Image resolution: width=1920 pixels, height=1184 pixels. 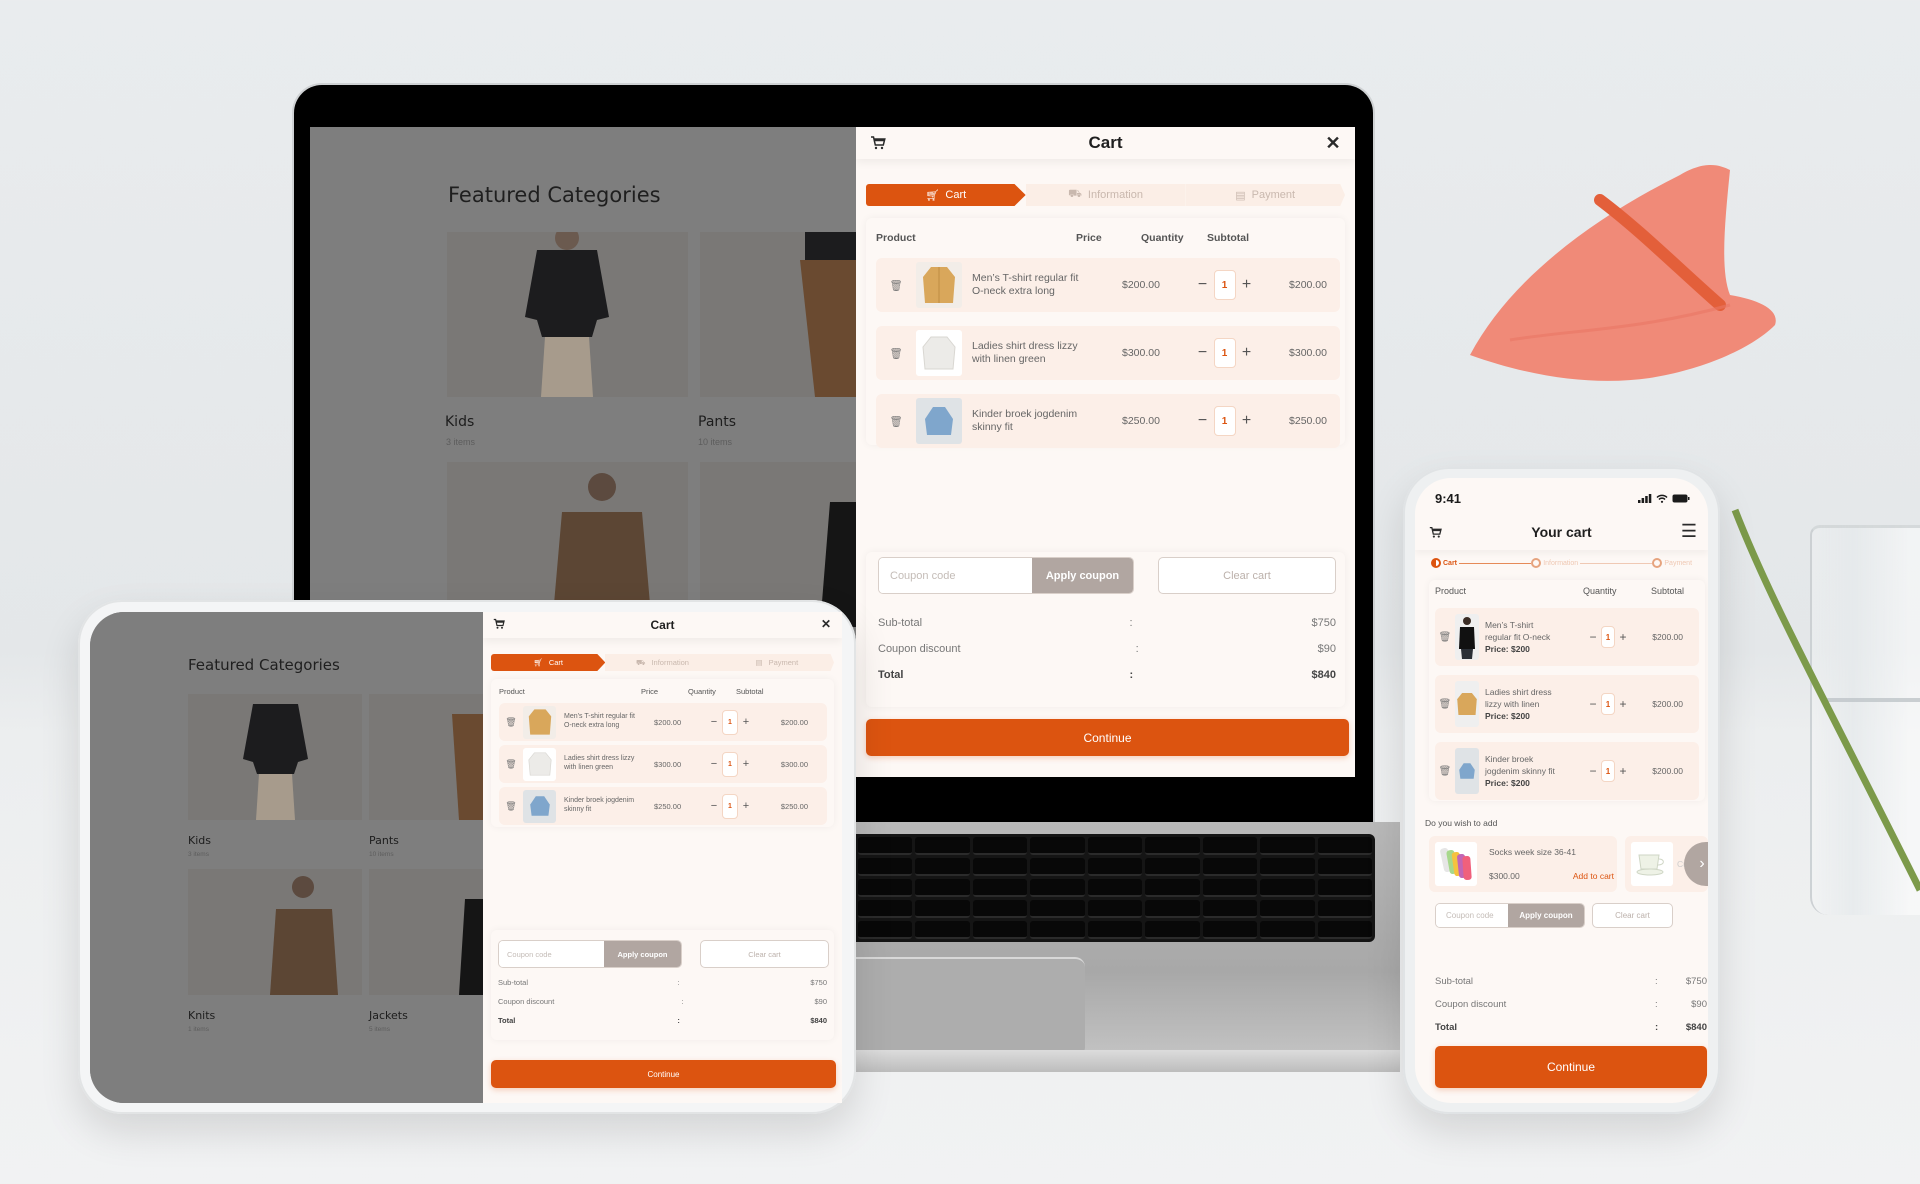 What do you see at coordinates (1323, 623) in the screenshot?
I see `subtotal-value: $750` at bounding box center [1323, 623].